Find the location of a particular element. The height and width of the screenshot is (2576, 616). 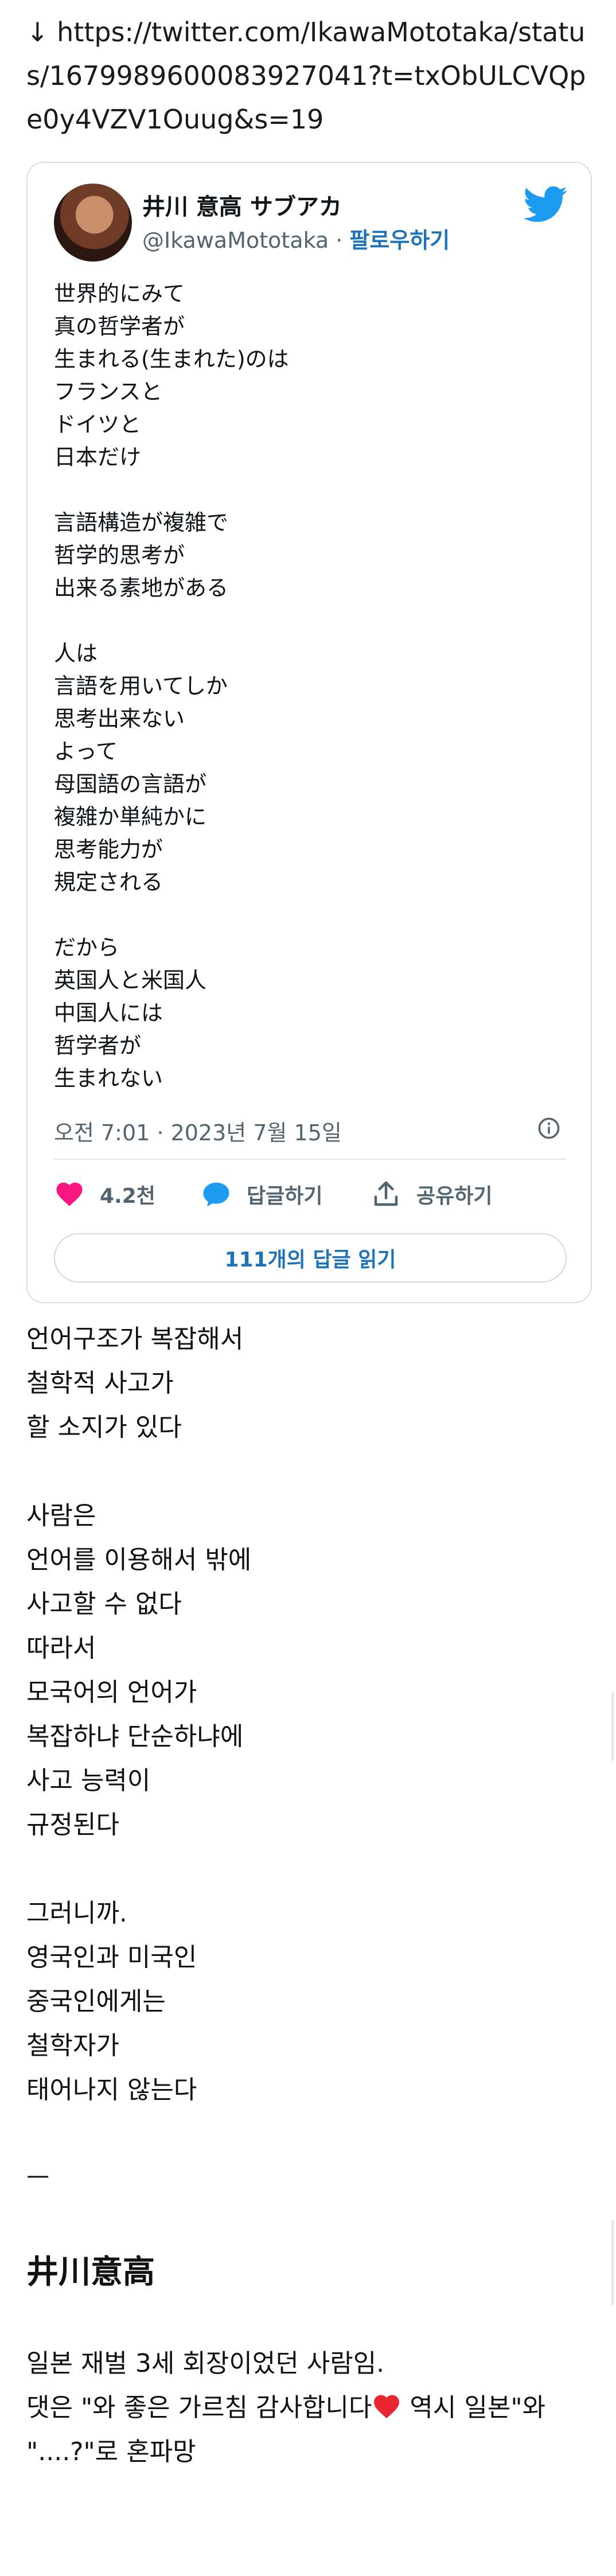

outro-line-1: 일본 재벌 3세 회장이었던 사람임. is located at coordinates (205, 2363).